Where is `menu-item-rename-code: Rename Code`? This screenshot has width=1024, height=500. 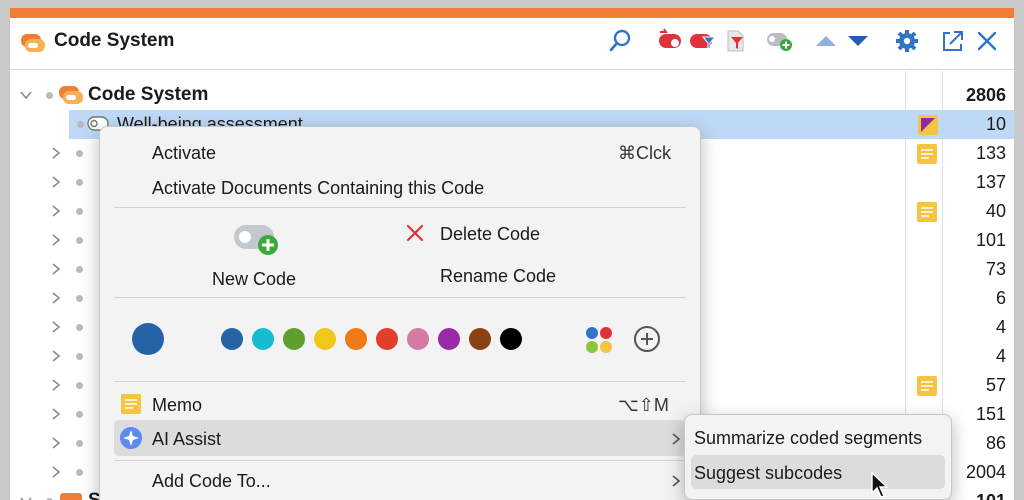
menu-item-rename-code: Rename Code is located at coordinates (498, 276).